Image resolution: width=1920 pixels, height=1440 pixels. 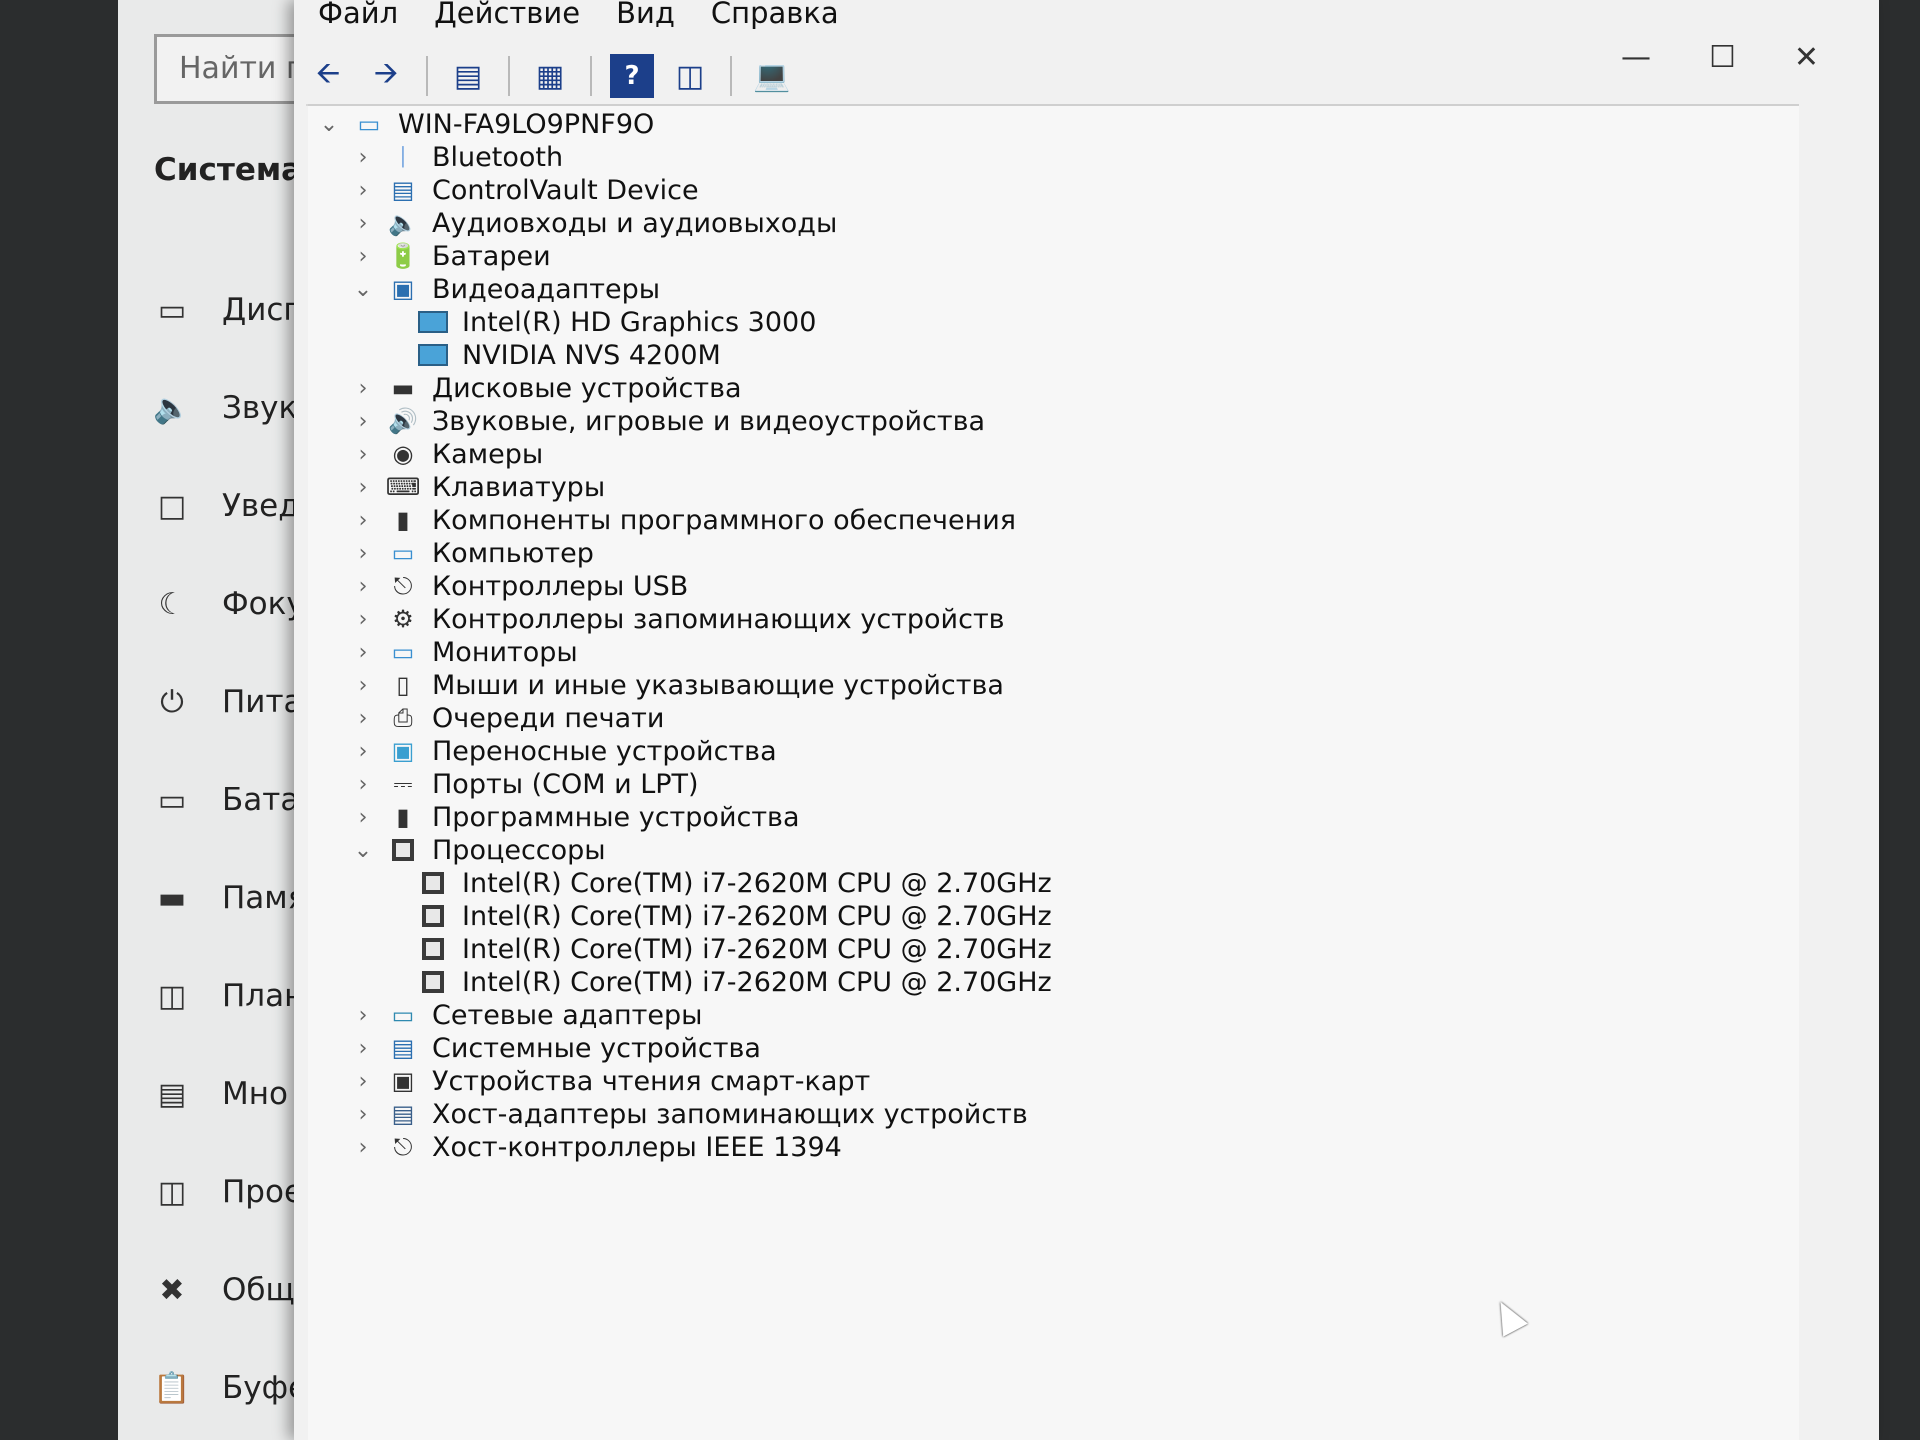 I want to click on device-item: Intel(R) HD Graphics 3000, so click(x=612, y=322).